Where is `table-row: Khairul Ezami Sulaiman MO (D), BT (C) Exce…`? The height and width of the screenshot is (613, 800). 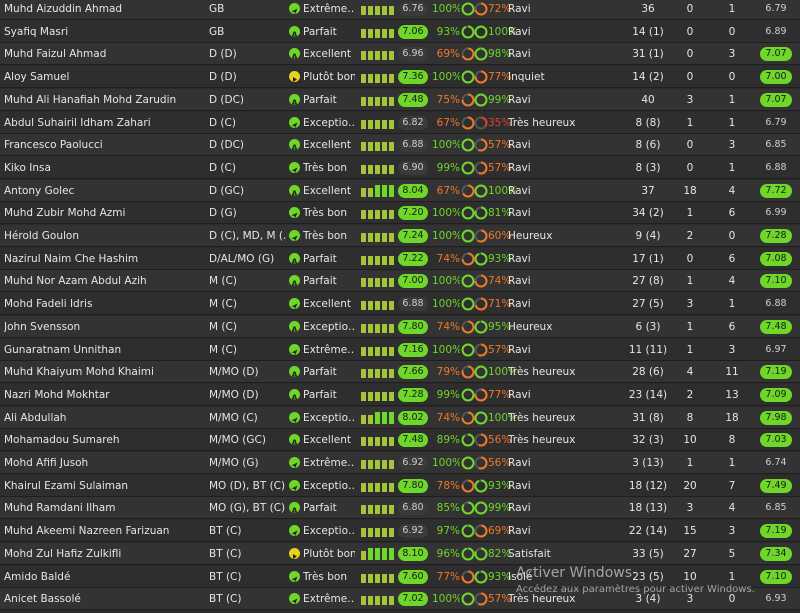
table-row: Khairul Ezami Sulaiman MO (D), BT (C) Exce… is located at coordinates (400, 485).